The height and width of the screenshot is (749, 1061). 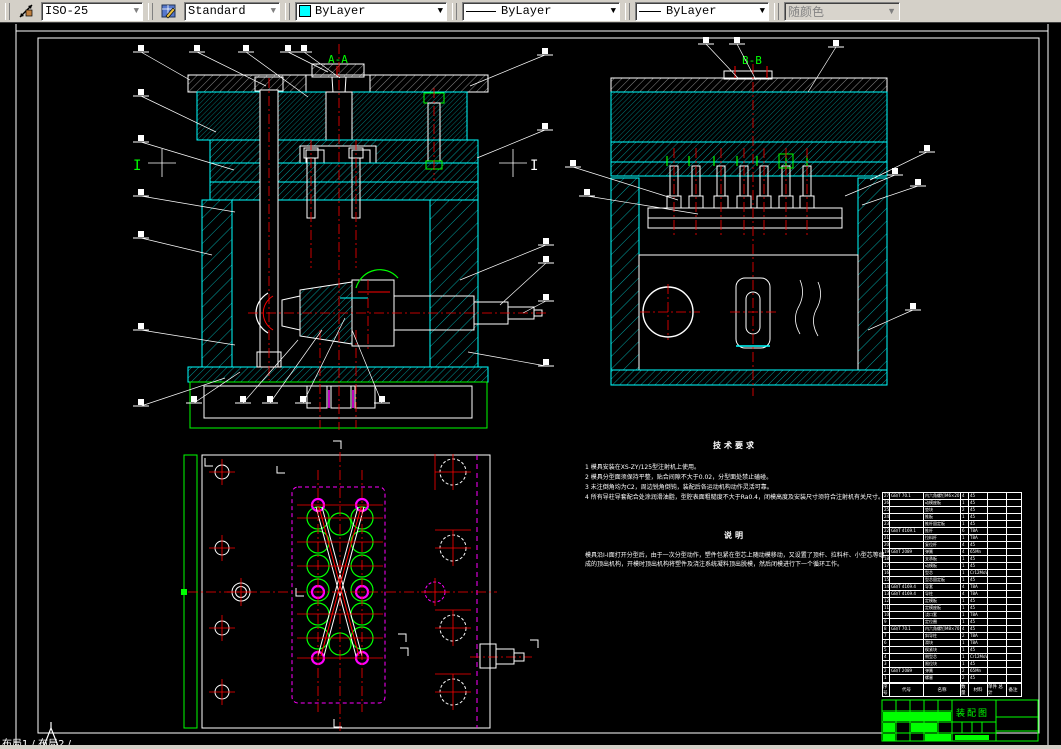 I want to click on lineweight-select: ByLayer ▼, so click(x=702, y=11).